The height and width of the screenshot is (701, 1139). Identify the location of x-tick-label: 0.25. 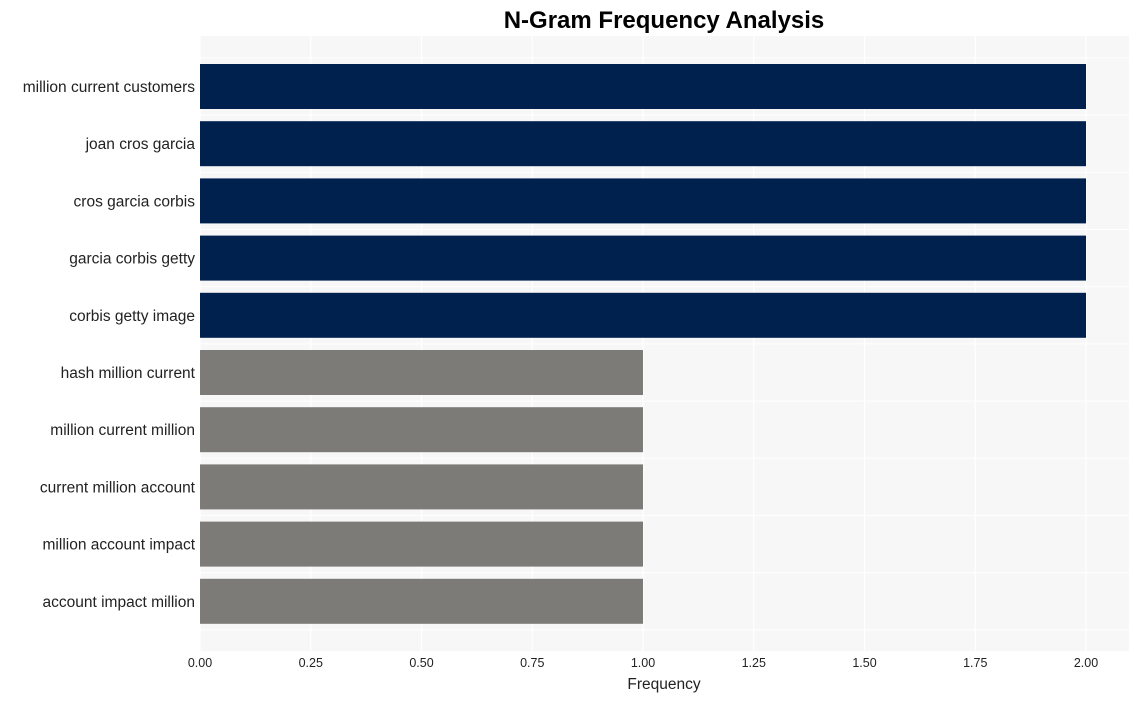
(311, 663).